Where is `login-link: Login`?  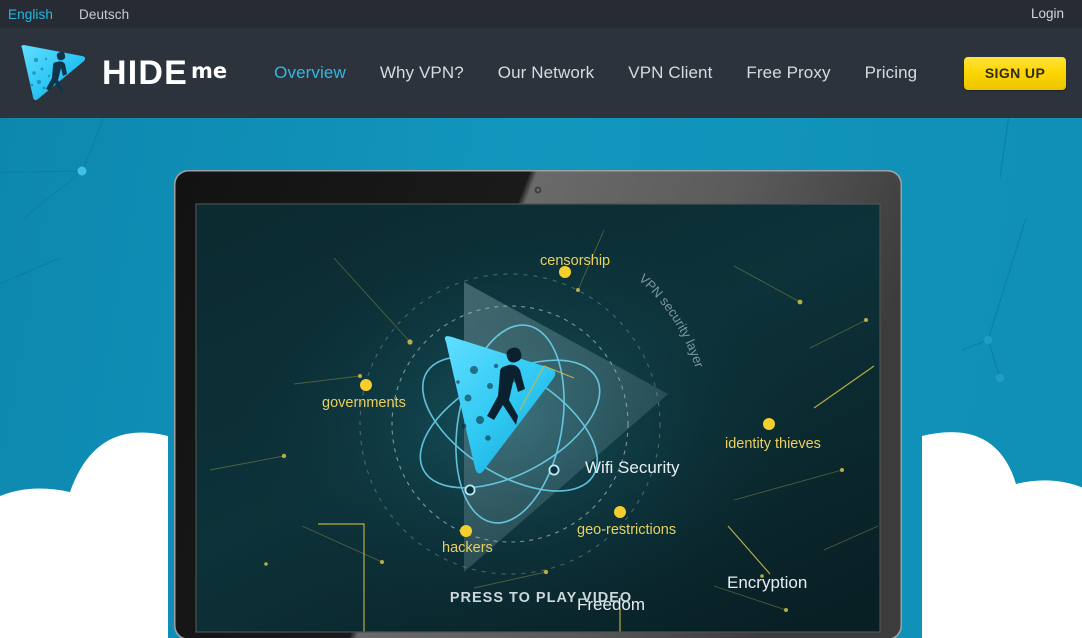 login-link: Login is located at coordinates (1047, 13).